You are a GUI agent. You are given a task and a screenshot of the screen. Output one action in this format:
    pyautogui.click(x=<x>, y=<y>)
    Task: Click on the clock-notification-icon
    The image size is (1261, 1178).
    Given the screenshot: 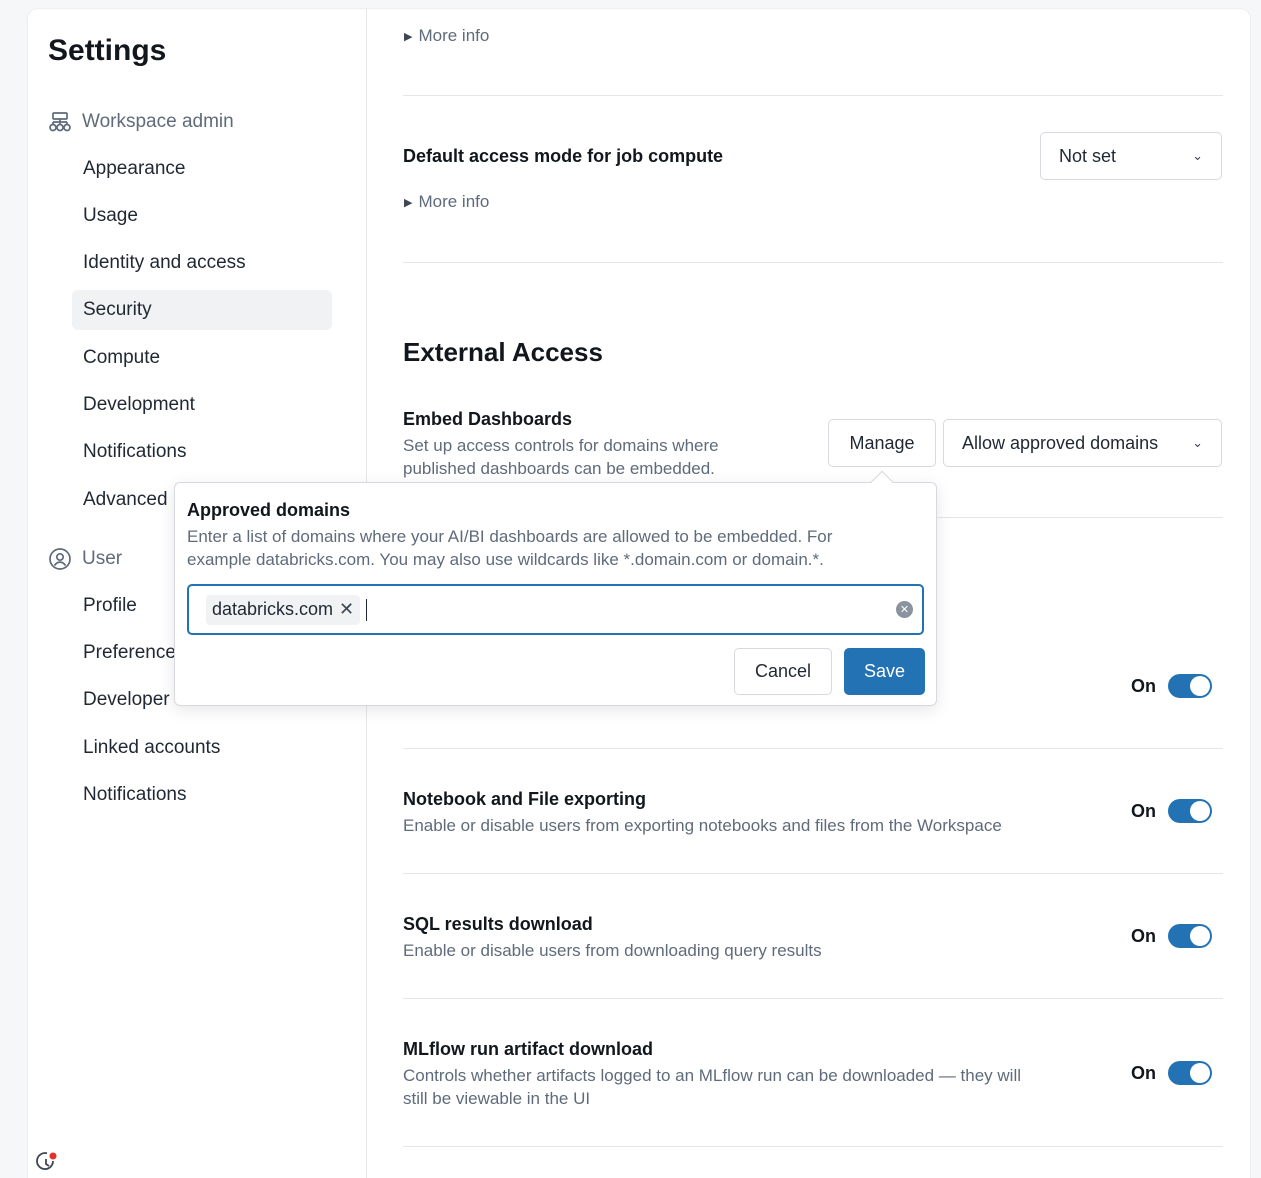 What is the action you would take?
    pyautogui.click(x=46, y=1161)
    